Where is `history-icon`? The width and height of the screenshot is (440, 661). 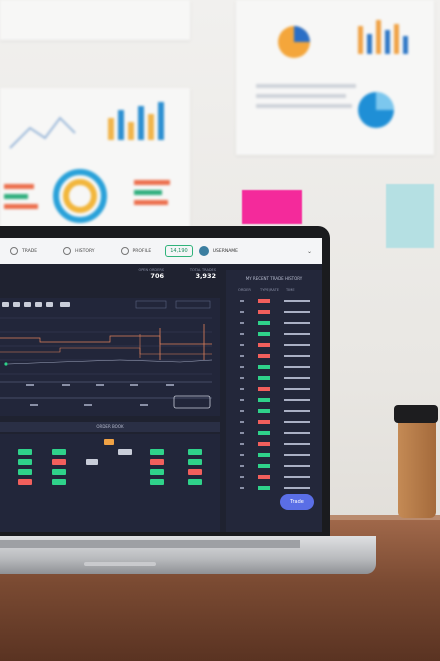
history-icon is located at coordinates (67, 251).